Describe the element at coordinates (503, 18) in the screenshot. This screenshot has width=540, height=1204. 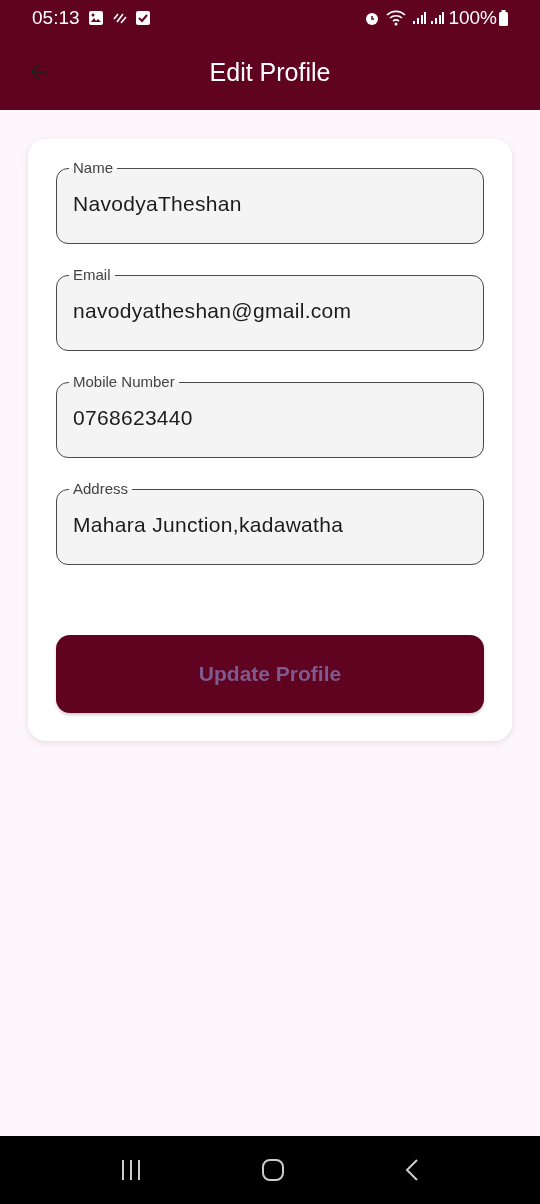
I see `battery-icon` at that location.